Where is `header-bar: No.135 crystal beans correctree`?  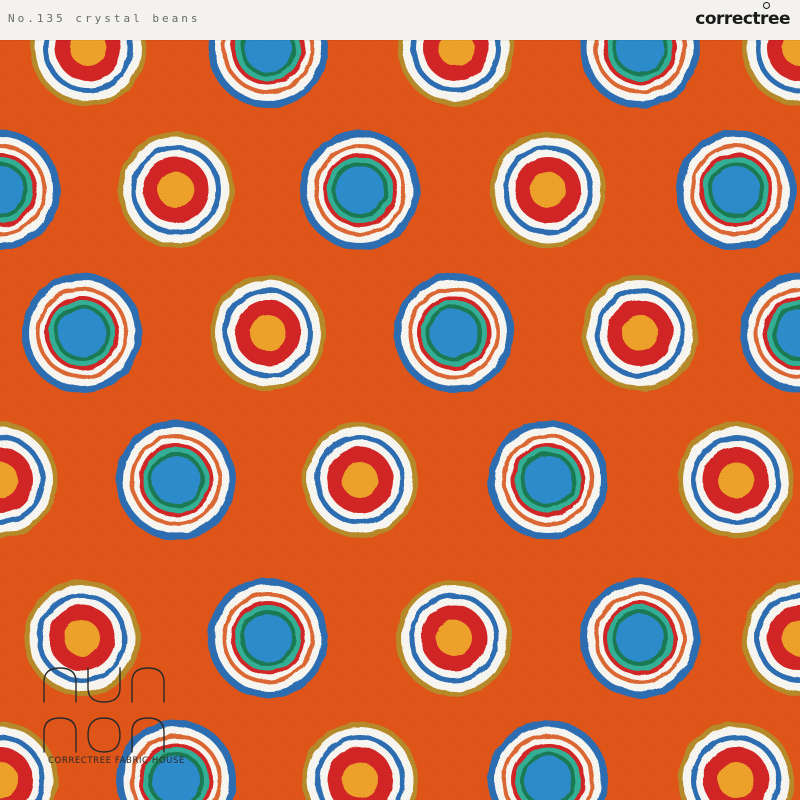 header-bar: No.135 crystal beans correctree is located at coordinates (400, 20).